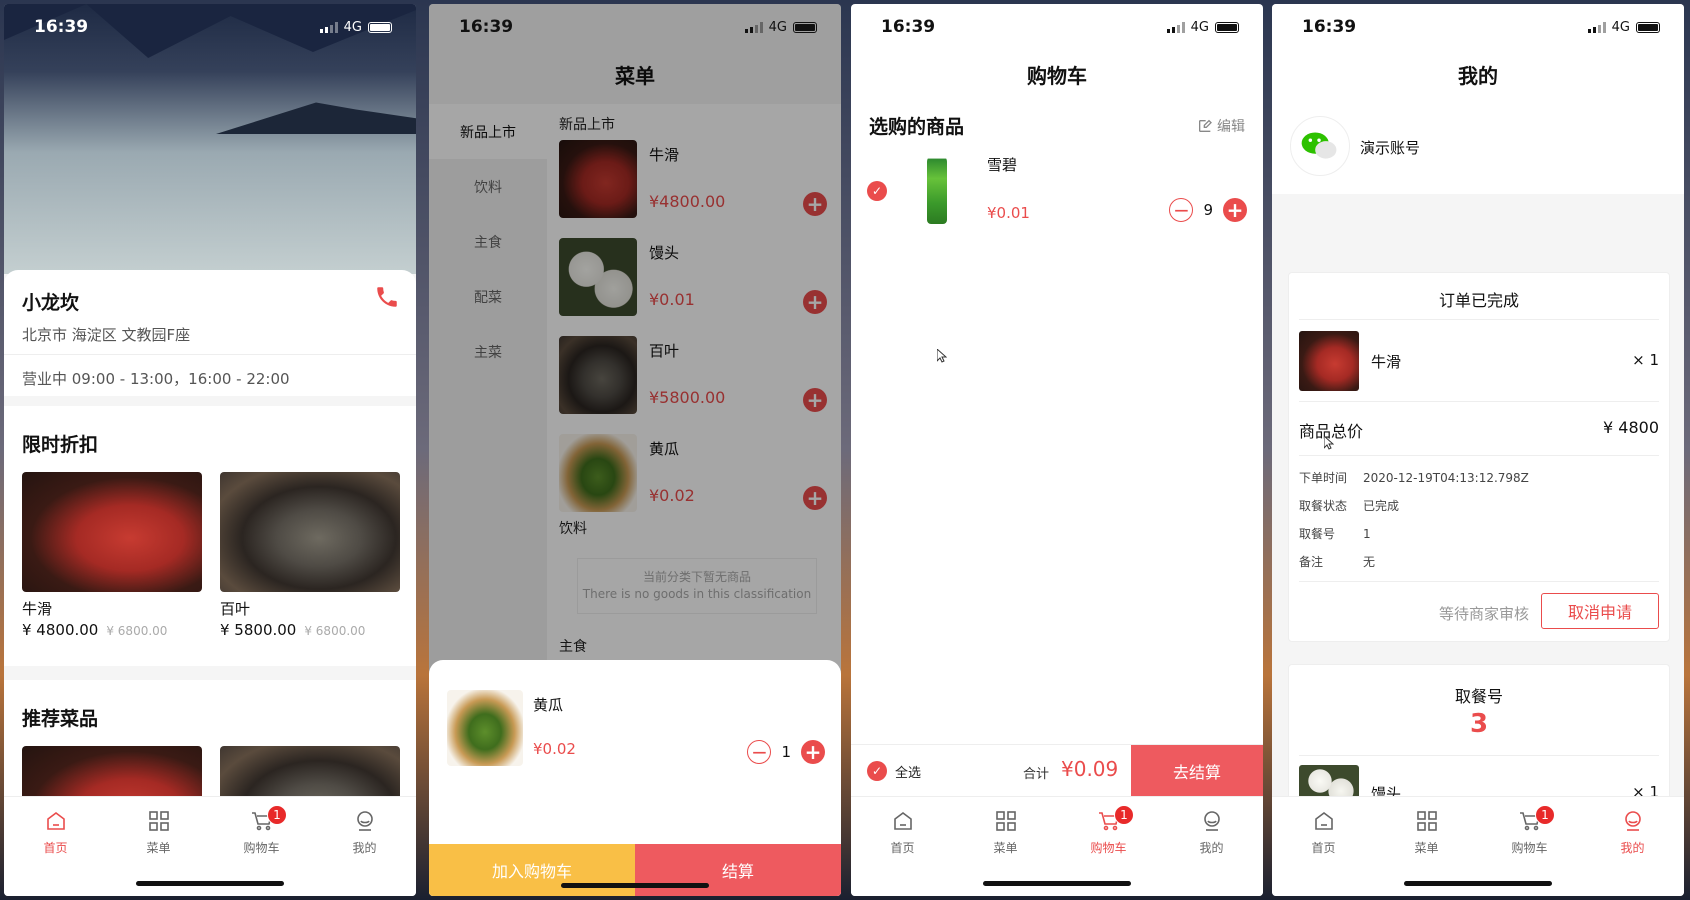 The width and height of the screenshot is (1690, 900). Describe the element at coordinates (738, 870) in the screenshot. I see `checkout-button: 结算` at that location.